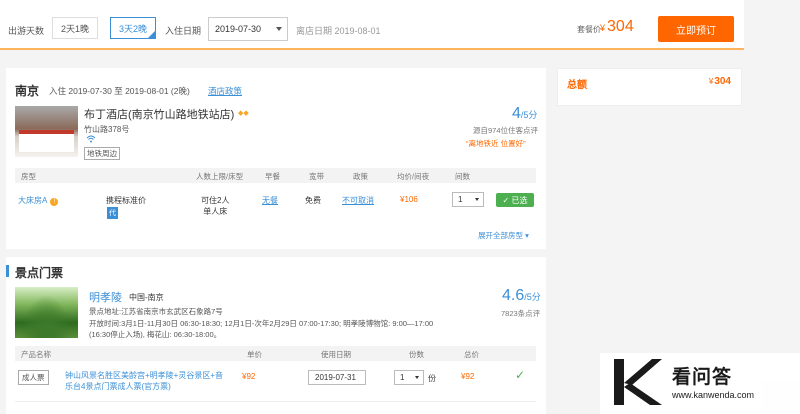  What do you see at coordinates (126, 200) in the screenshot?
I see `standard-price: 携程标准价` at bounding box center [126, 200].